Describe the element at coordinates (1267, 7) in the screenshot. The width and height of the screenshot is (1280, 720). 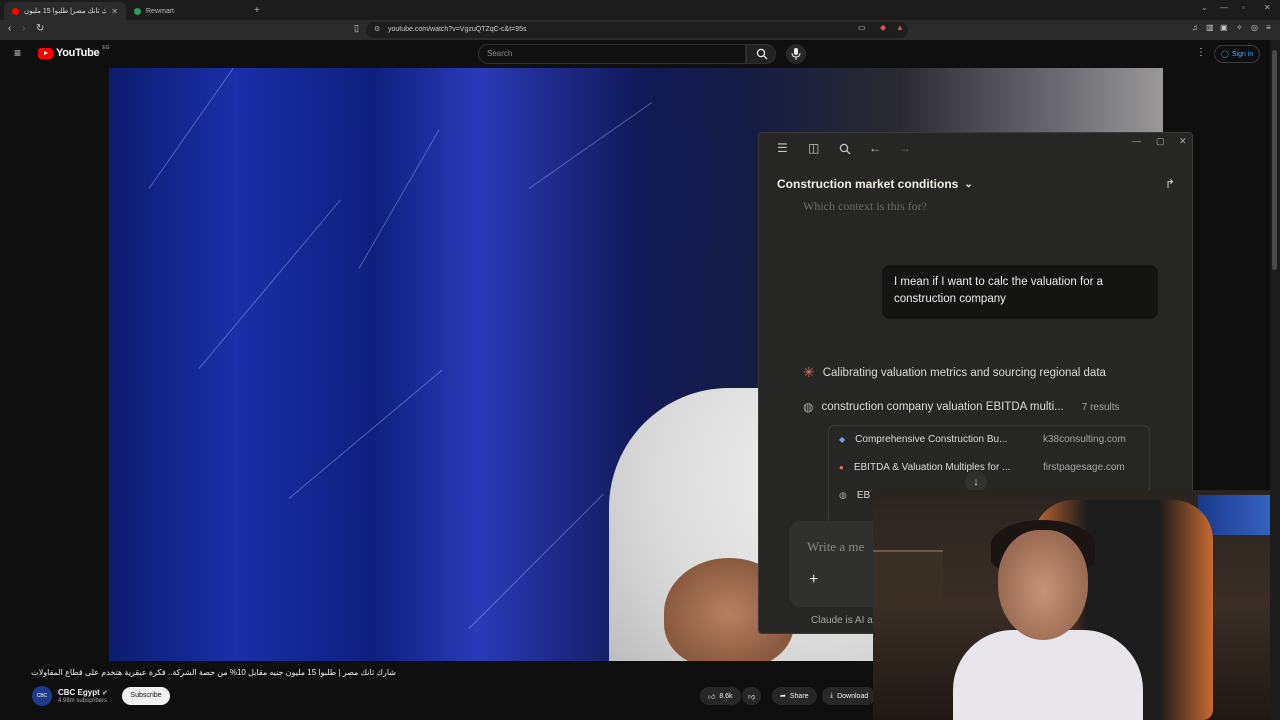
I see `close-window-icon: ✕` at that location.